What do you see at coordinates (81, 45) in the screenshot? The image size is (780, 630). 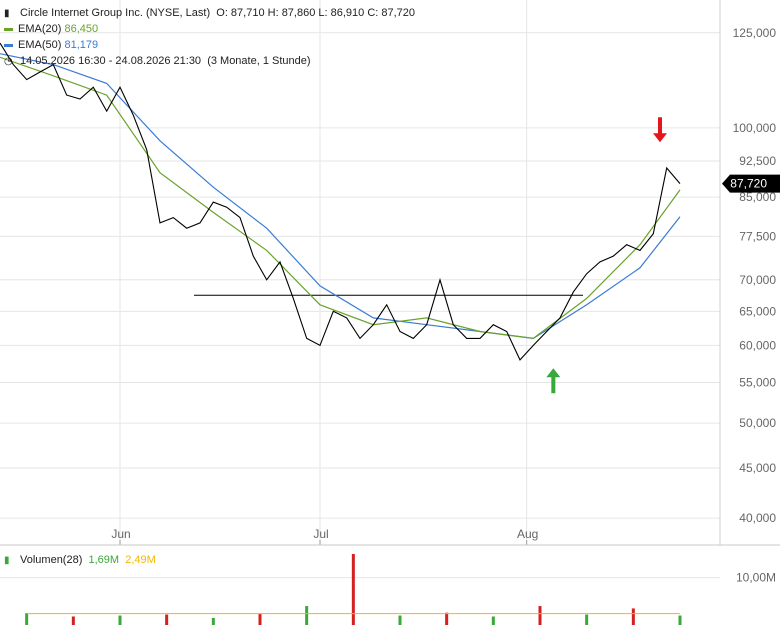 I see `ema50-value: 81,179` at bounding box center [81, 45].